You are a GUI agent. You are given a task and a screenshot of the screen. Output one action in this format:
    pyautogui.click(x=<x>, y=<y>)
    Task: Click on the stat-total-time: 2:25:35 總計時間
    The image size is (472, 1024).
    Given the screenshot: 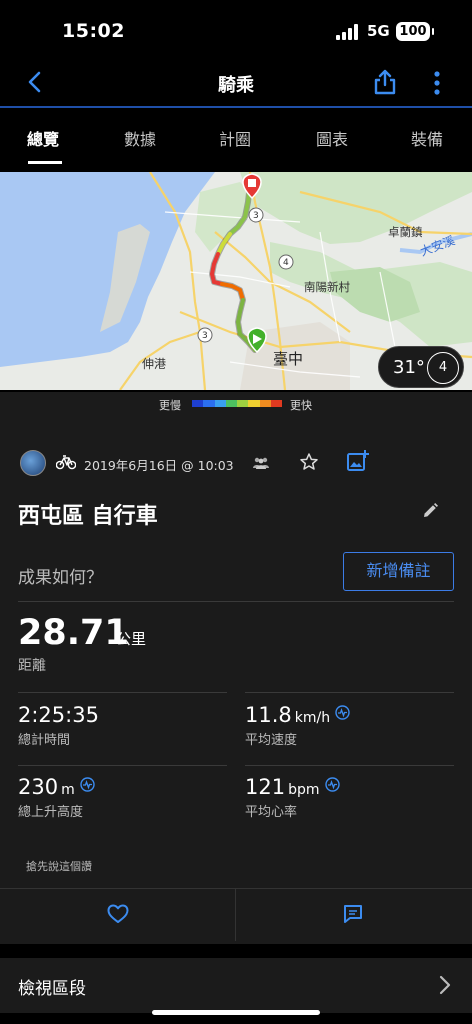 What is the action you would take?
    pyautogui.click(x=58, y=725)
    